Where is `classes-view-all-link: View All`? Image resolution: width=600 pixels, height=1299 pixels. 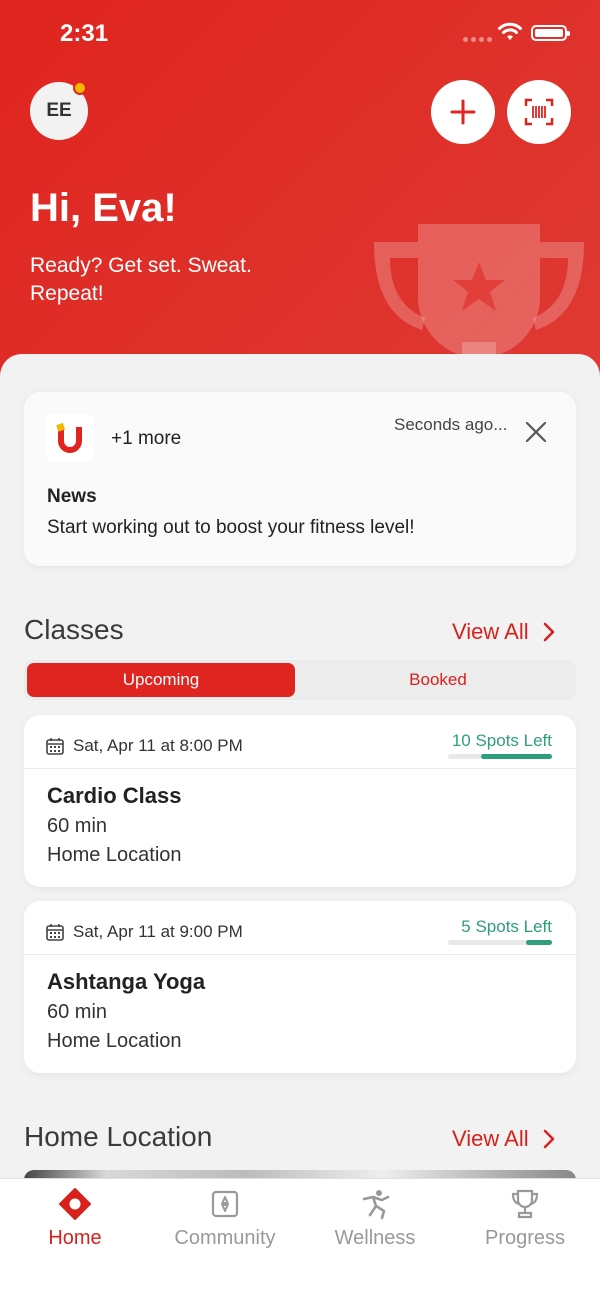
classes-view-all-link: View All is located at coordinates (503, 632).